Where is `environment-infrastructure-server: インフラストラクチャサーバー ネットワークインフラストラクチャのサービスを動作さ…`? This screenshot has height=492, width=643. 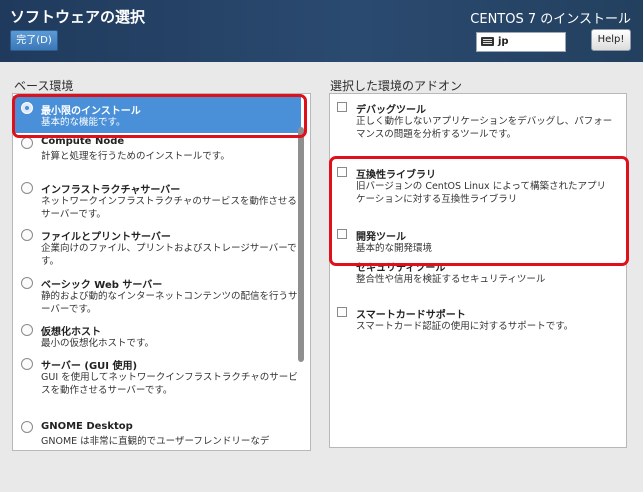
environment-infrastructure-server: インフラストラクチャサーバー ネットワークインフラストラクチャのサービスを動作さ… is located at coordinates (157, 202).